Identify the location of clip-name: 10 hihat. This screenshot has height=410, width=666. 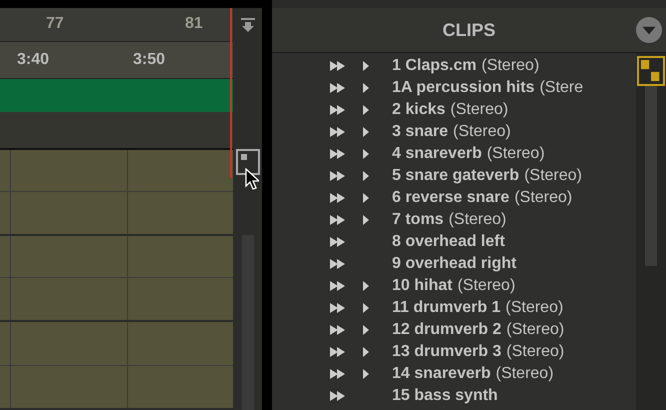
(422, 286).